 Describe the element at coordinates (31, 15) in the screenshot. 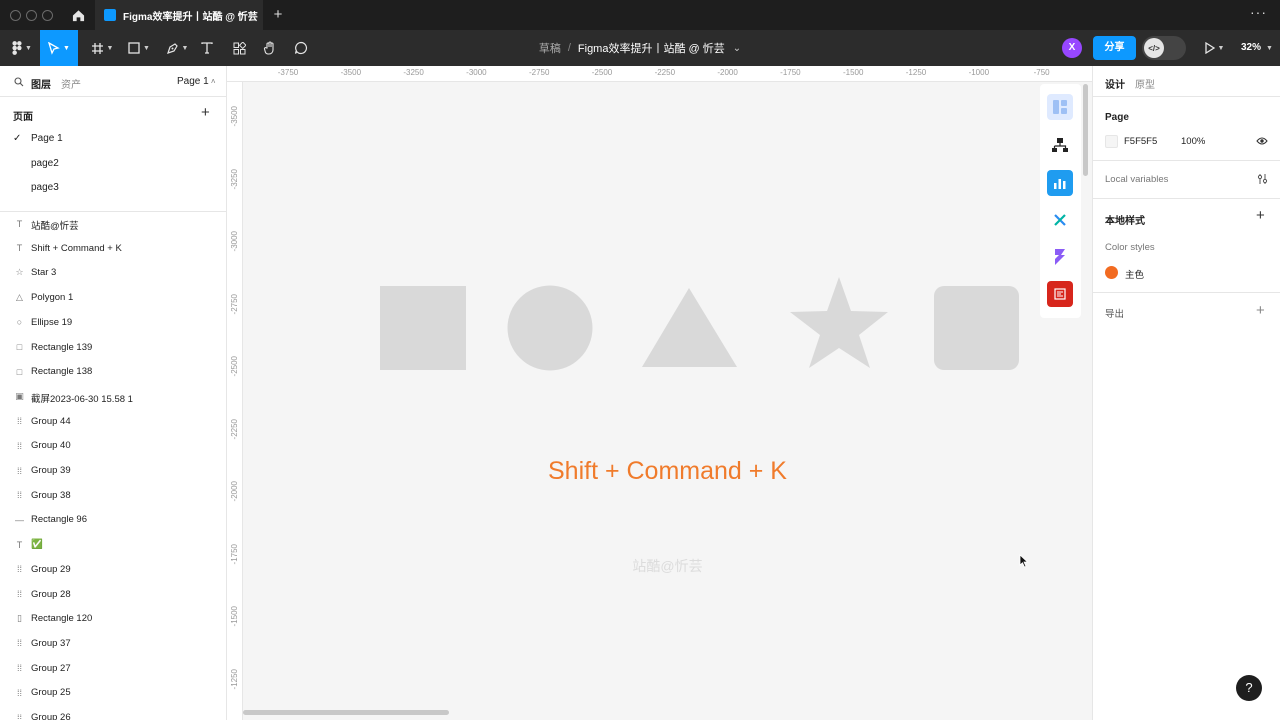

I see `minimize-window-button` at that location.